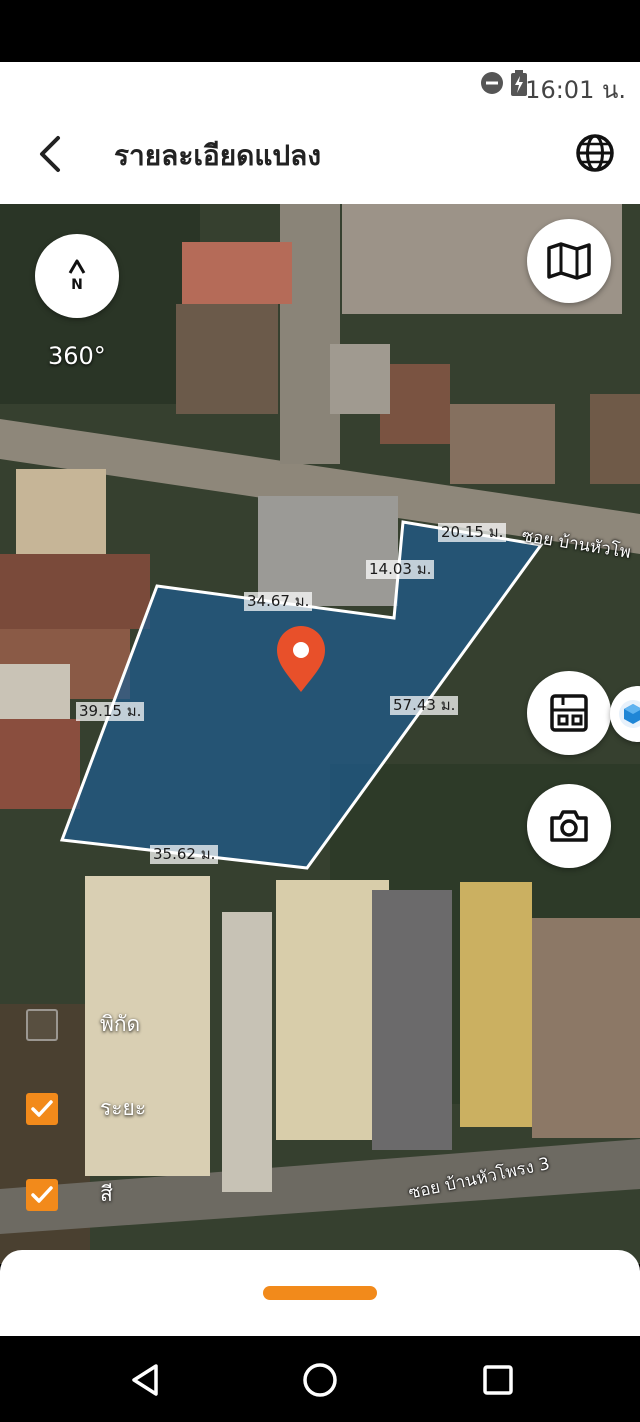 The image size is (640, 1422). Describe the element at coordinates (320, 84) in the screenshot. I see `status-bar: 16:01 น.` at that location.